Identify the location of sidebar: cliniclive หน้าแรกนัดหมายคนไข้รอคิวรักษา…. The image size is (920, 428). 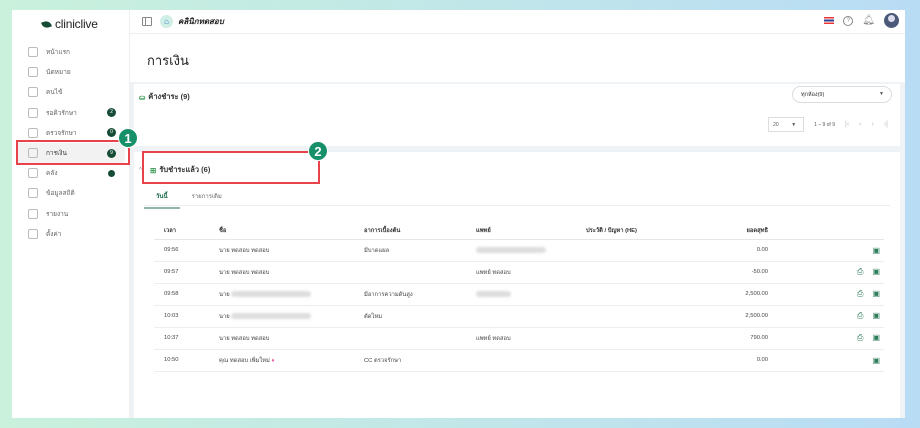
(71, 214).